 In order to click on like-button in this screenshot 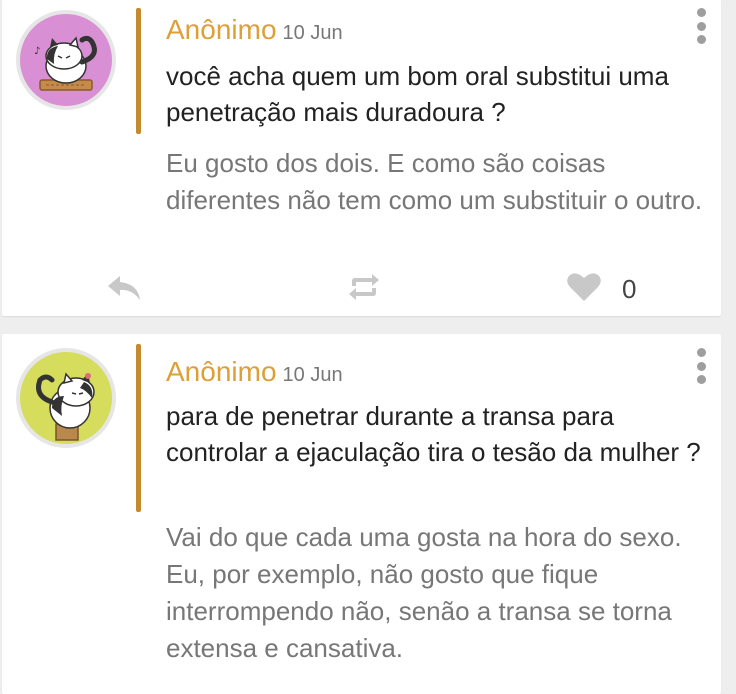, I will do `click(584, 287)`.